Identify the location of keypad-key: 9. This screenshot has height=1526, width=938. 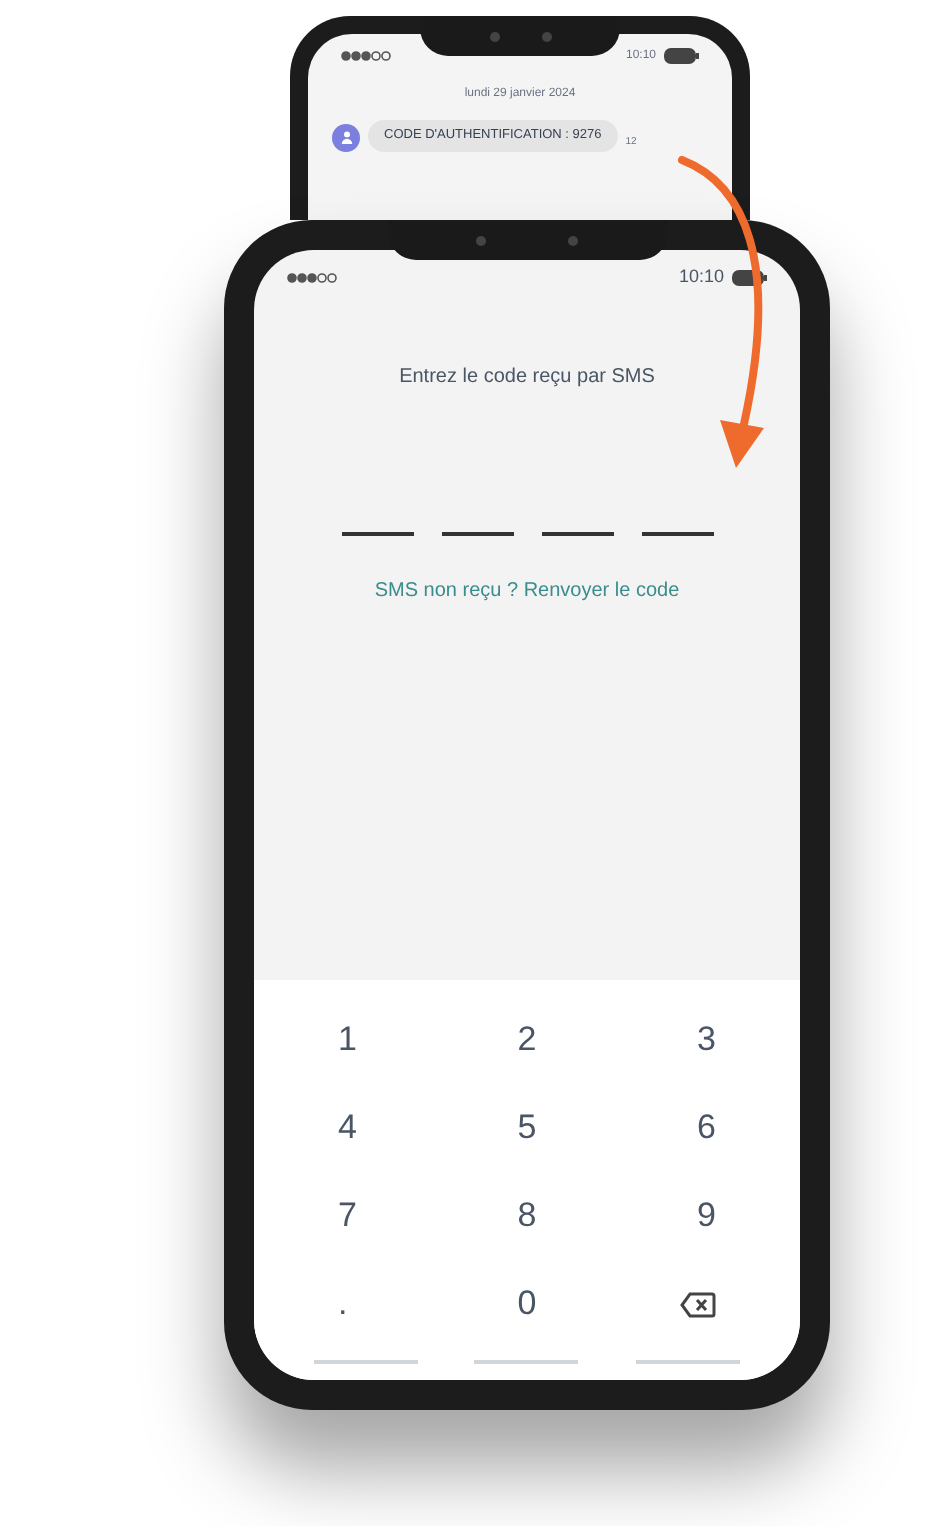
(706, 1216).